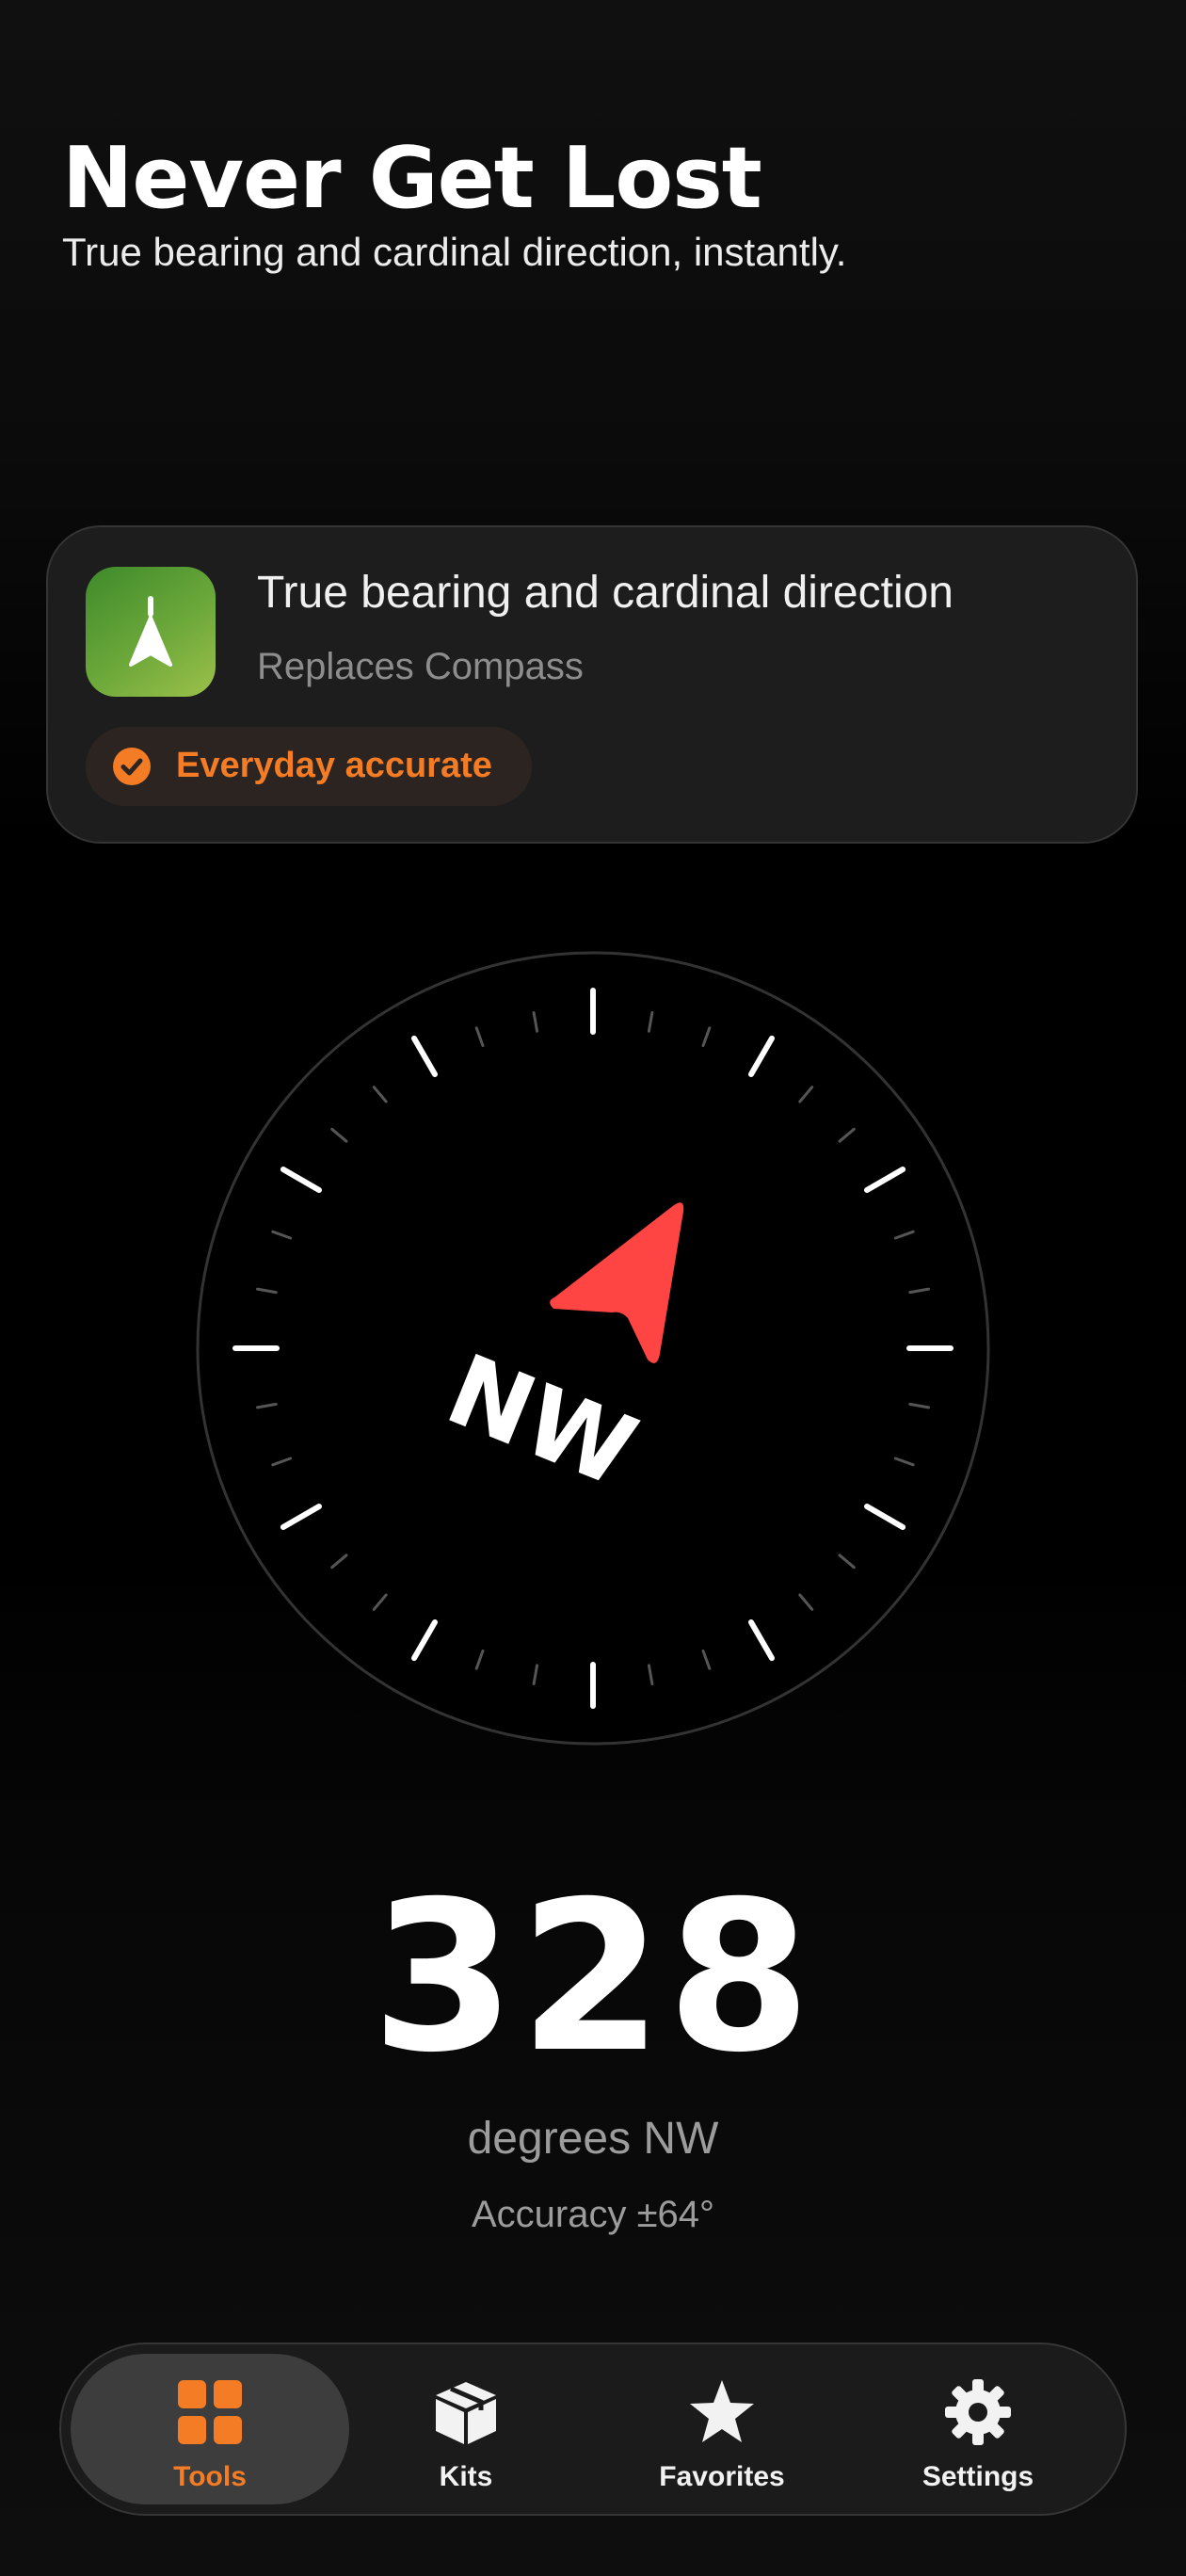 The image size is (1186, 2576). Describe the element at coordinates (978, 2476) in the screenshot. I see `tab-label: Settings` at that location.